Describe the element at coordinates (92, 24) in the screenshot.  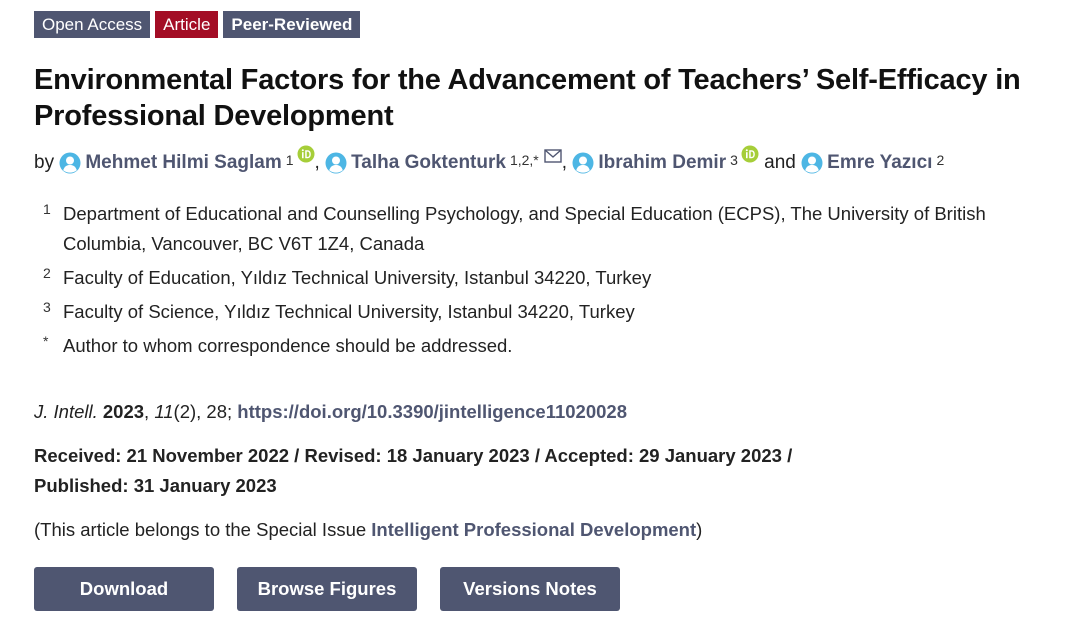
I see `open-access-badge: Open Access` at that location.